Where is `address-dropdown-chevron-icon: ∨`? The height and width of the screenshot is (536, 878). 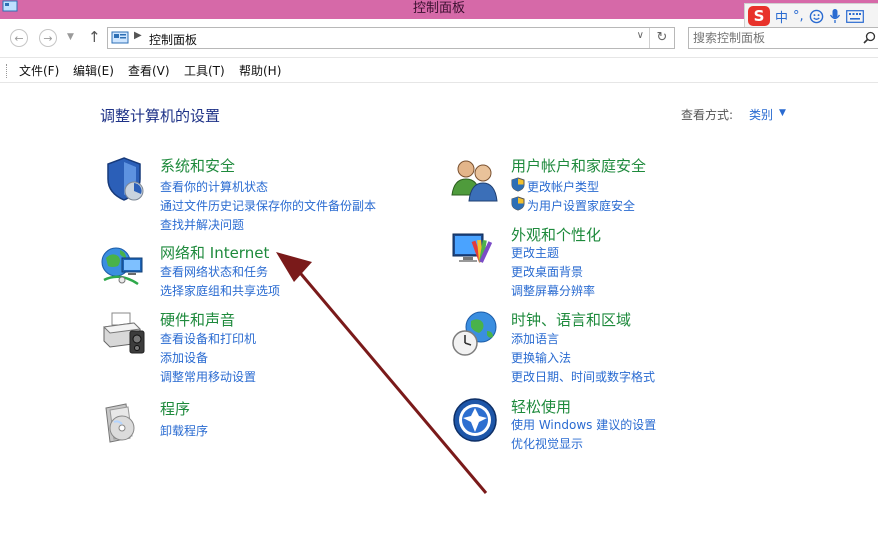
address-dropdown-chevron-icon: ∨ is located at coordinates (640, 35).